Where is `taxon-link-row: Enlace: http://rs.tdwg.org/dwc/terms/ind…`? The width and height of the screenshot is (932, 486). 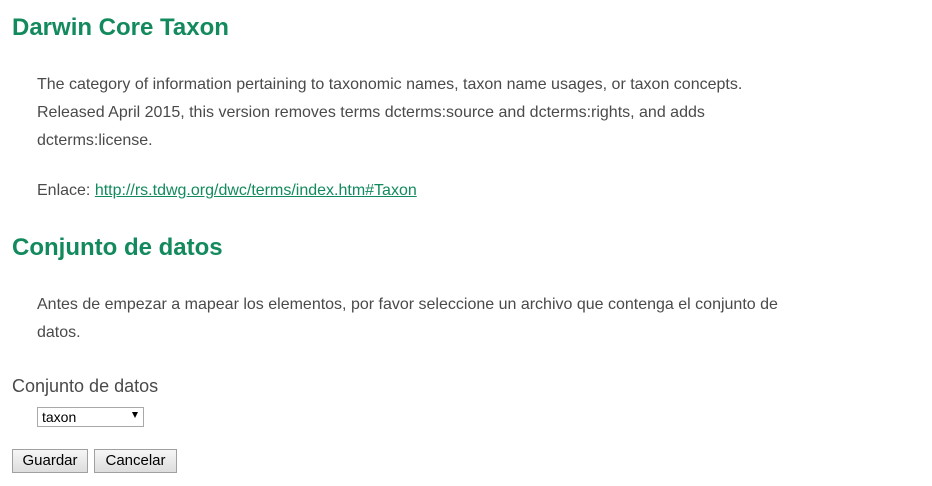
taxon-link-row: Enlace: http://rs.tdwg.org/dwc/terms/ind… is located at coordinates (457, 191).